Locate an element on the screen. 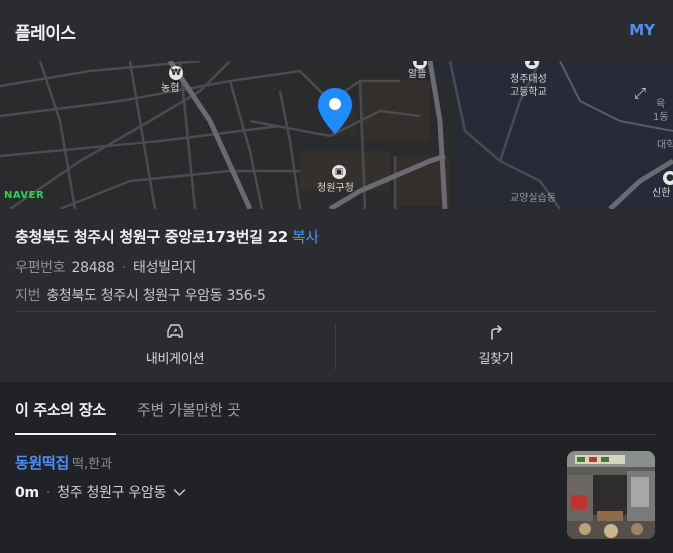 Image resolution: width=673 pixels, height=553 pixels. map-label-interchange: 교양실습동 is located at coordinates (533, 198).